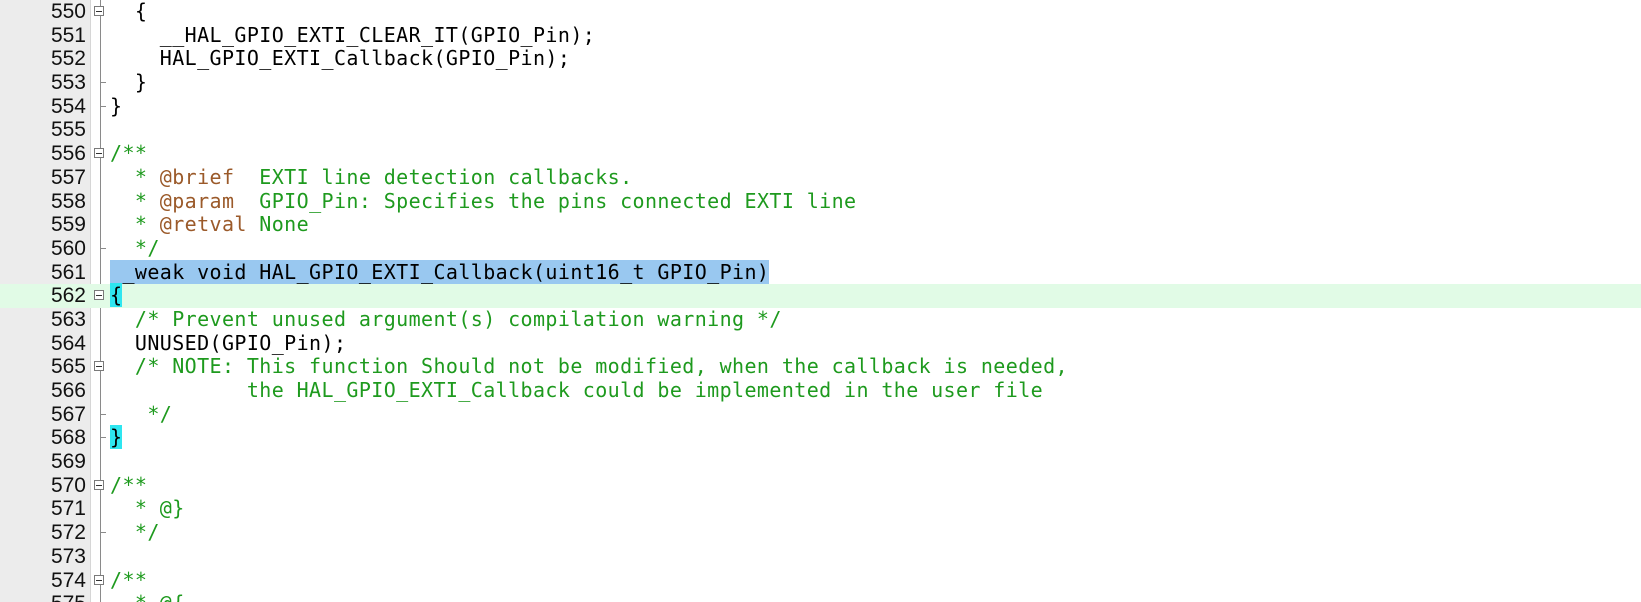 Image resolution: width=1641 pixels, height=602 pixels. What do you see at coordinates (820, 414) in the screenshot?
I see `code-line: 567 */` at bounding box center [820, 414].